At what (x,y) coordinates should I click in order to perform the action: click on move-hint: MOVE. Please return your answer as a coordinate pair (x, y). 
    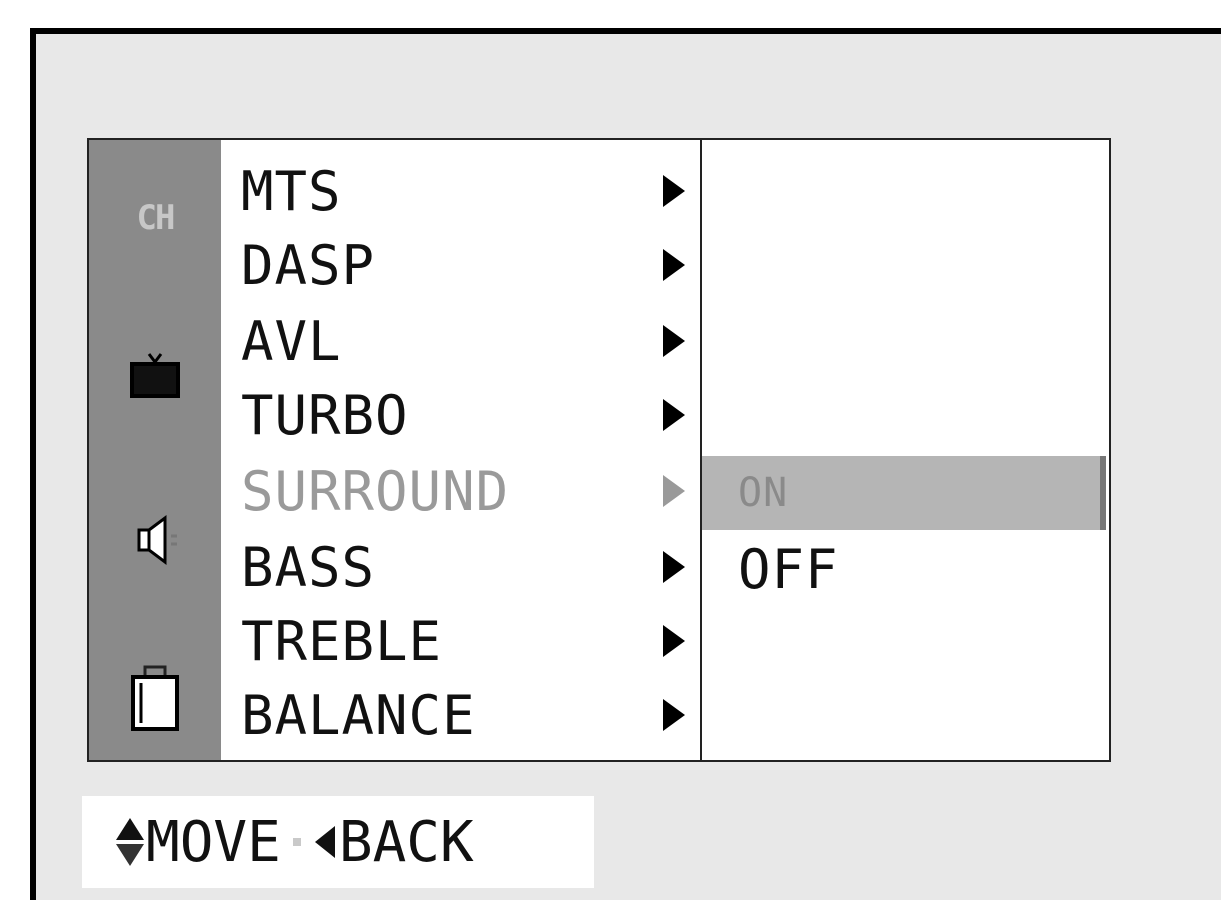
    Looking at the image, I should click on (197, 842).